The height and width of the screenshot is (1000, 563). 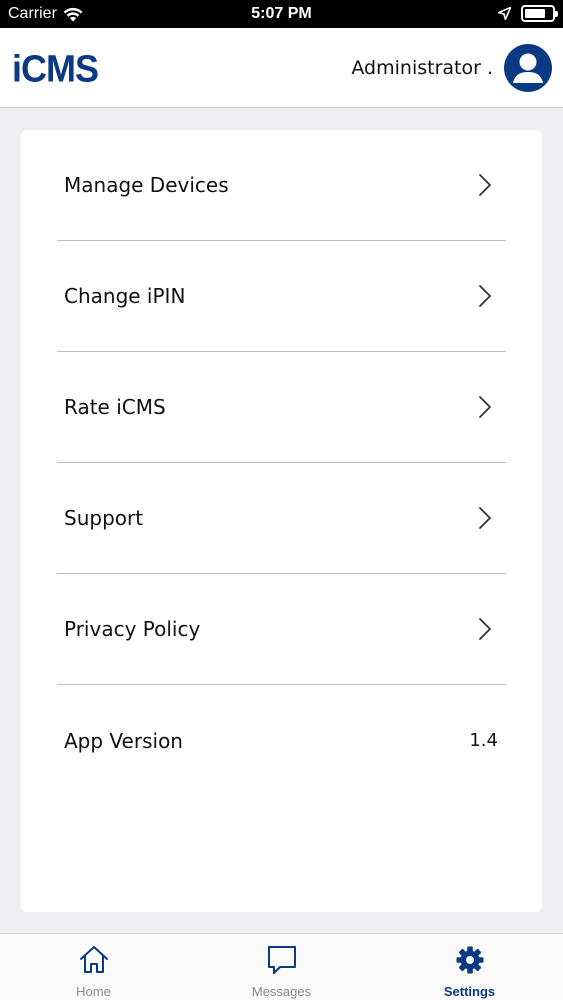 I want to click on battery-level, so click(x=535, y=13).